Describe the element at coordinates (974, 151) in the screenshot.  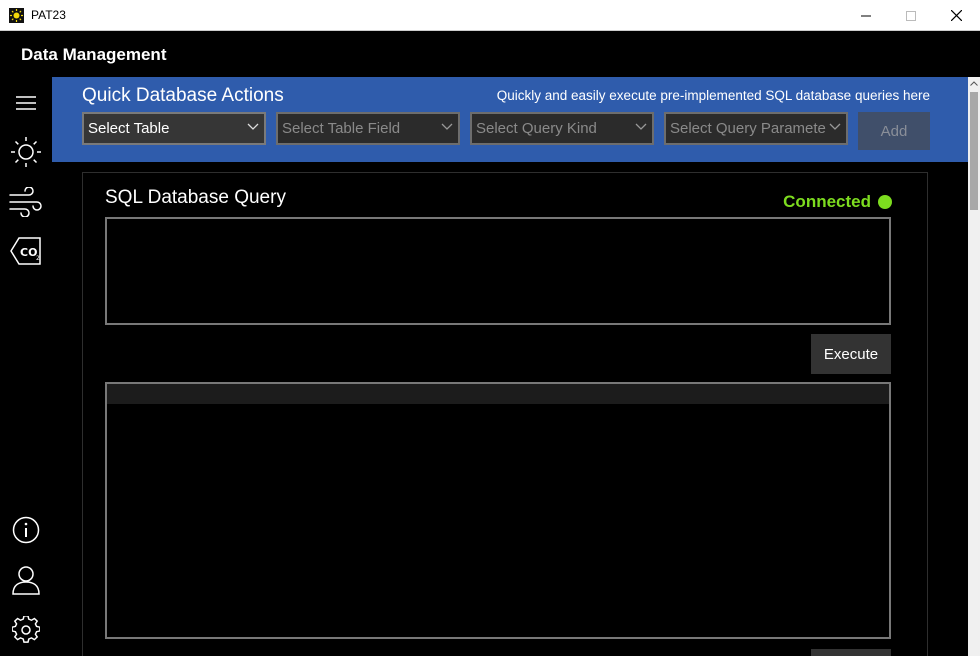
I see `scrollbar-thumb` at that location.